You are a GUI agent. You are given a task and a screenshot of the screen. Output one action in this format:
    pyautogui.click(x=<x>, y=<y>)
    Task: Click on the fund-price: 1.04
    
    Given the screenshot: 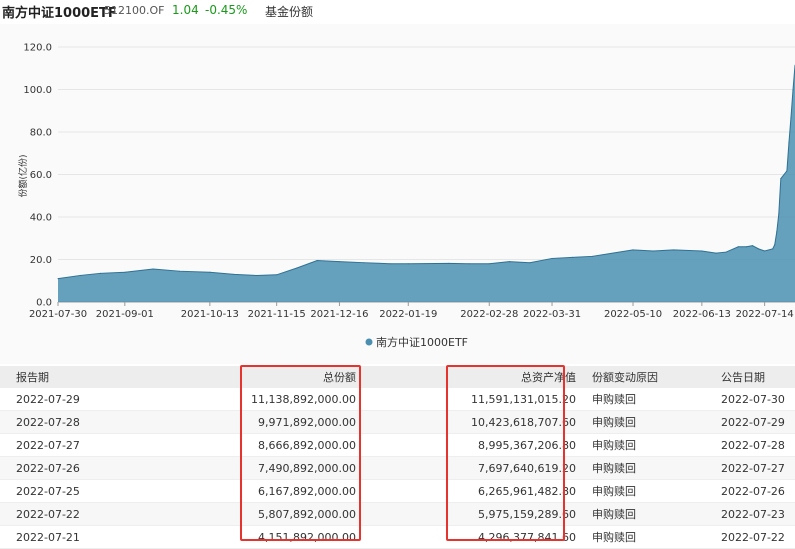 What is the action you would take?
    pyautogui.click(x=185, y=10)
    